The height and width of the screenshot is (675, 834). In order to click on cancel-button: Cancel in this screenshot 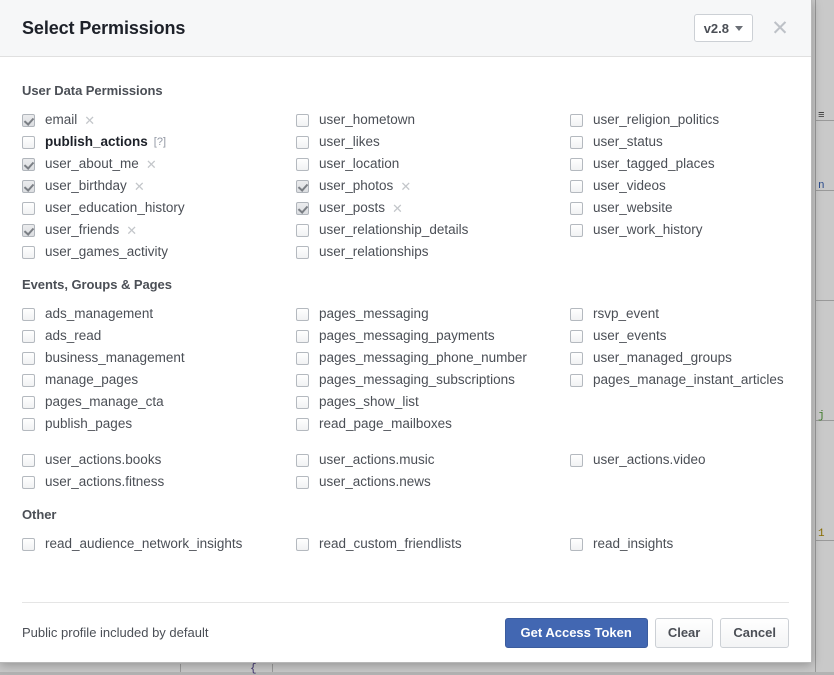, I will do `click(754, 633)`.